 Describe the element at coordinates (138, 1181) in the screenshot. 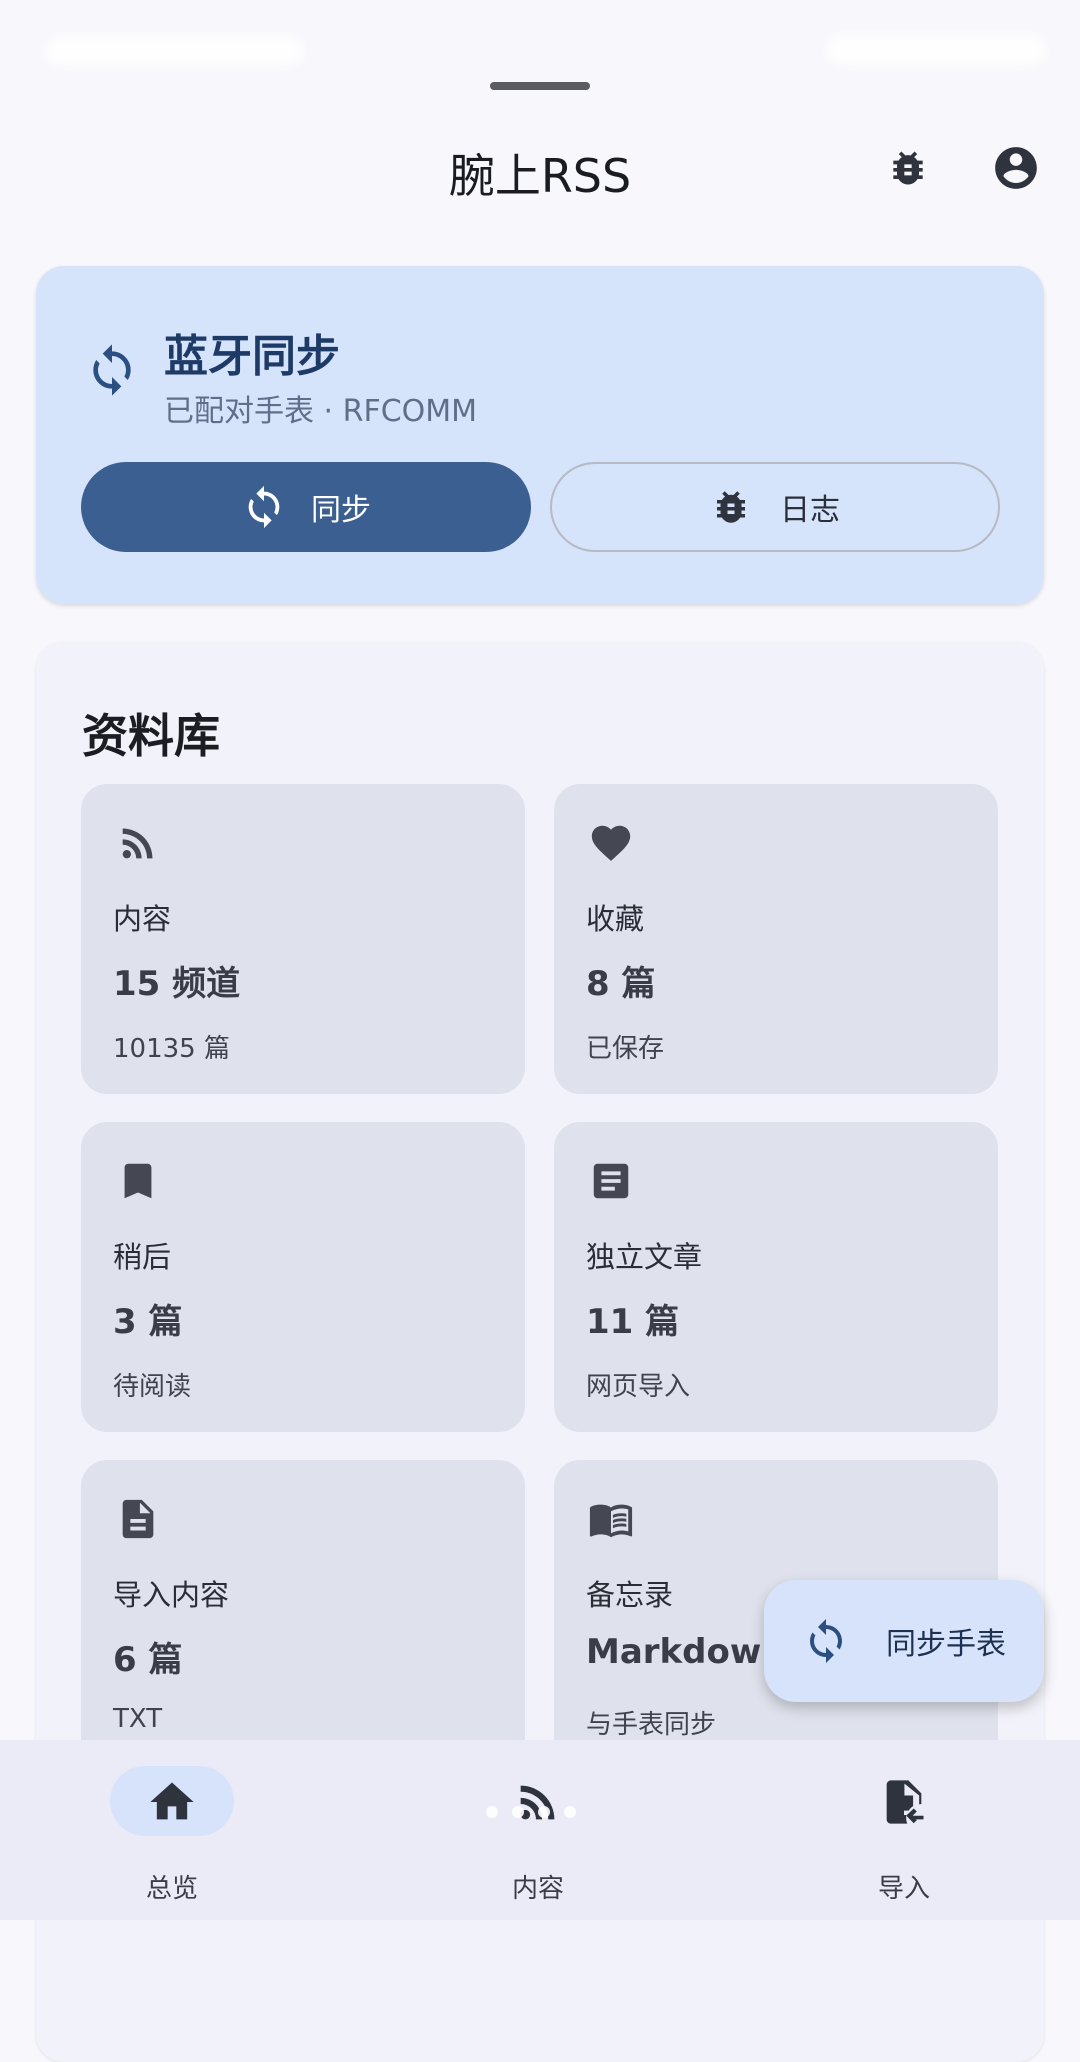

I see `bookmark-icon` at that location.